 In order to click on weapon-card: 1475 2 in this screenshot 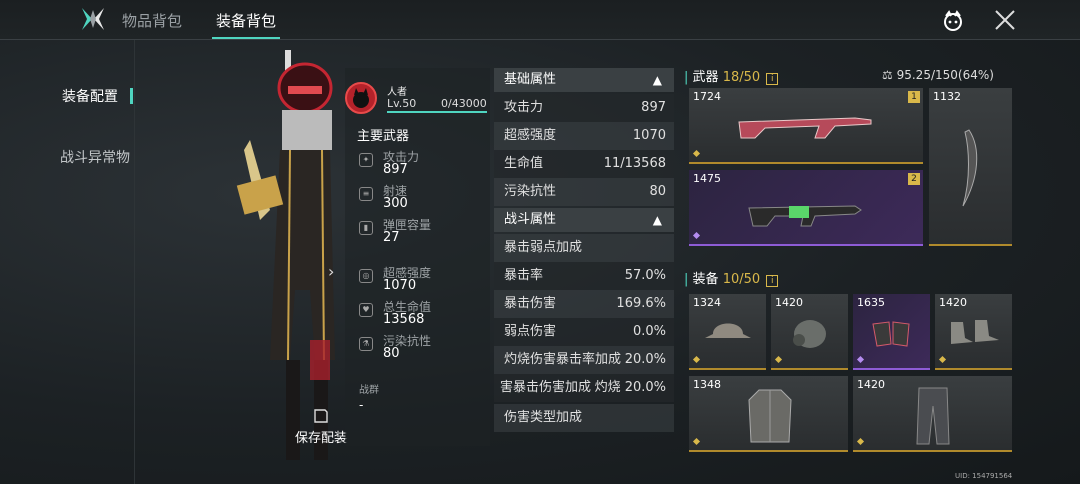, I will do `click(806, 208)`.